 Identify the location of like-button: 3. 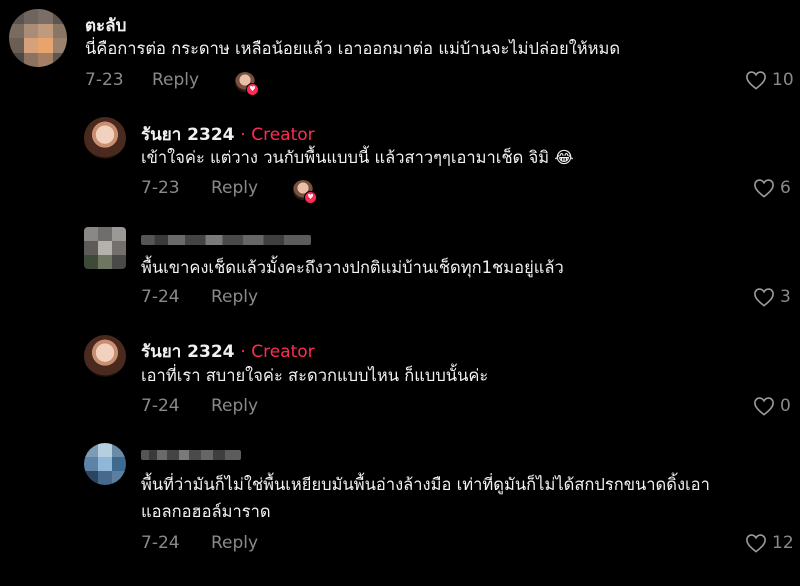
(772, 297).